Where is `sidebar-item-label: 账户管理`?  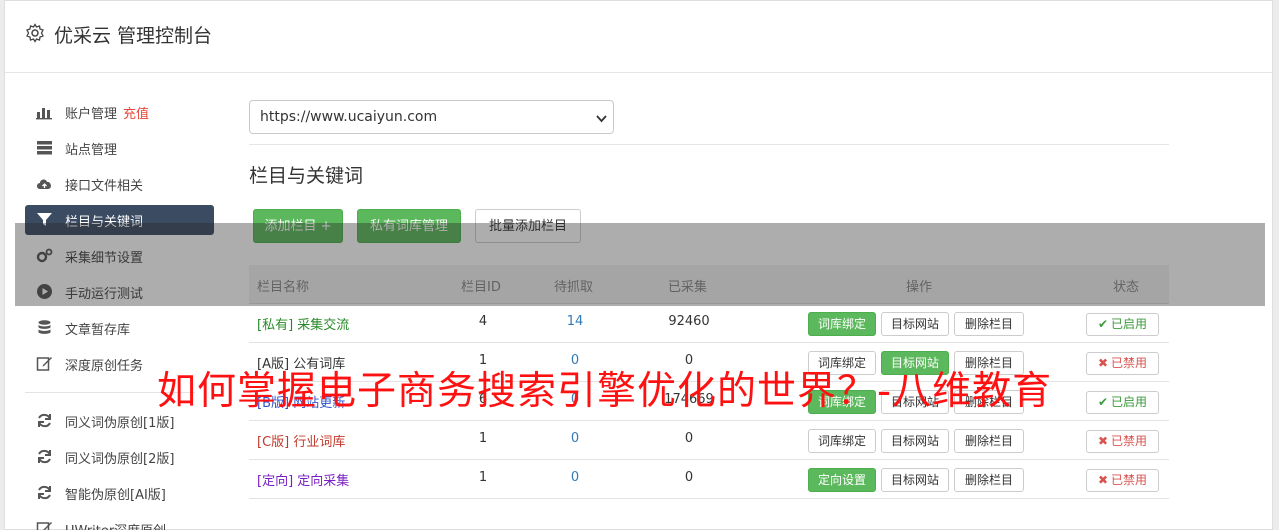 sidebar-item-label: 账户管理 is located at coordinates (91, 114).